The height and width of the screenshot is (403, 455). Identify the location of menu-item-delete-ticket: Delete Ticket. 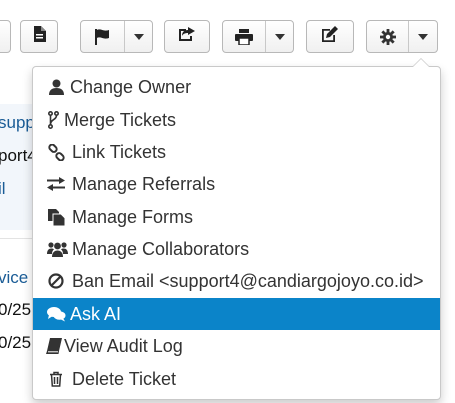
(236, 379).